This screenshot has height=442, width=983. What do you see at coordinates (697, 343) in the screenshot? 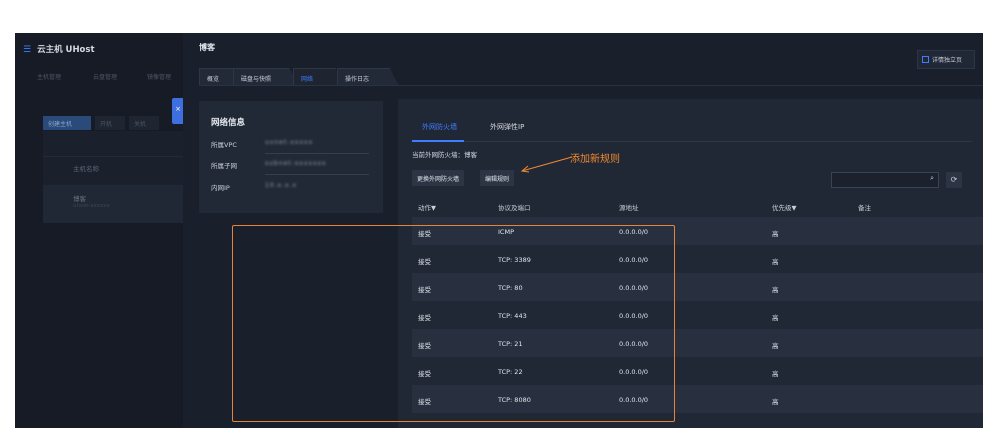
I see `table-row: 接受 TCP: 21 0.0.0.0/0 高` at bounding box center [697, 343].